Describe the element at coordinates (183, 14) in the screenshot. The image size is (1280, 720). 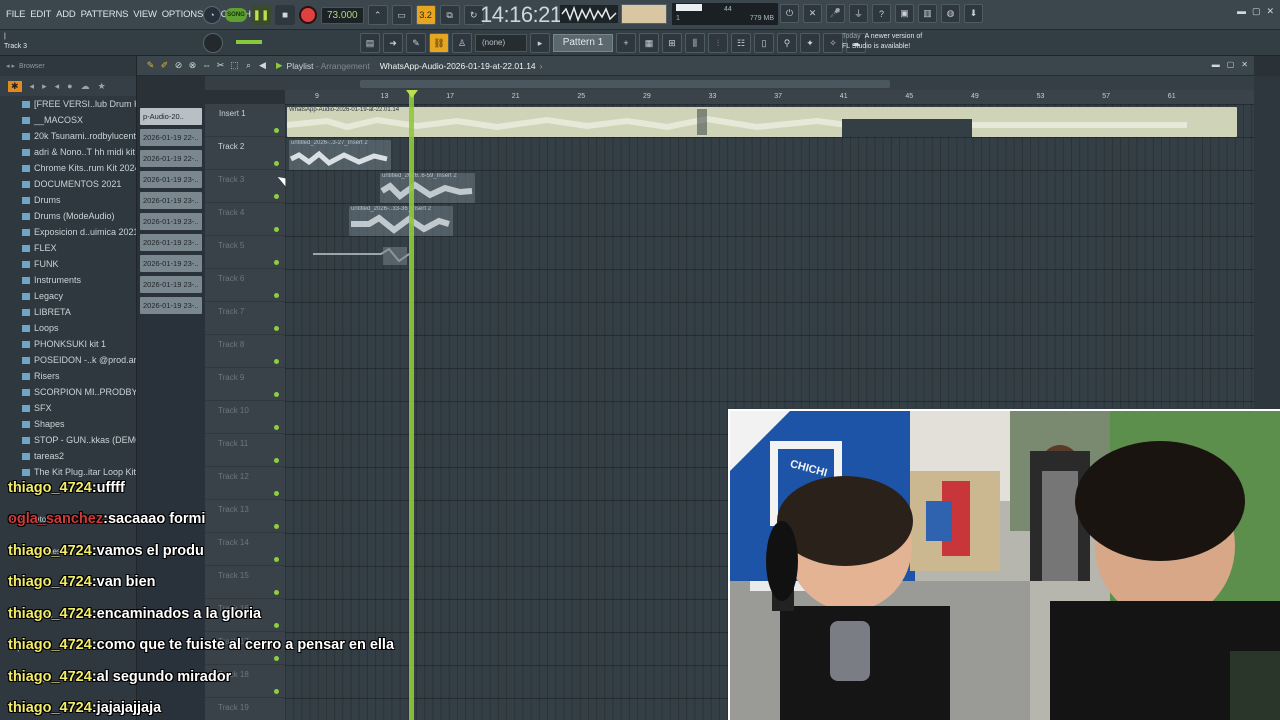
I see `menu-options: OPTIONS` at that location.